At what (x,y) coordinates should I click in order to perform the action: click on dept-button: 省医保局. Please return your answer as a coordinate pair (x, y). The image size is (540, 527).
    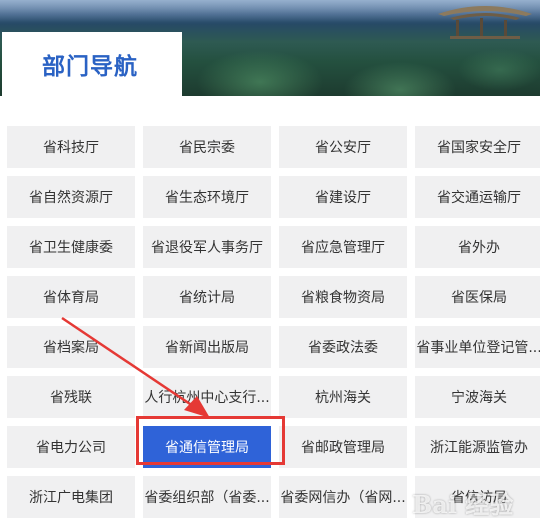
    Looking at the image, I should click on (477, 297).